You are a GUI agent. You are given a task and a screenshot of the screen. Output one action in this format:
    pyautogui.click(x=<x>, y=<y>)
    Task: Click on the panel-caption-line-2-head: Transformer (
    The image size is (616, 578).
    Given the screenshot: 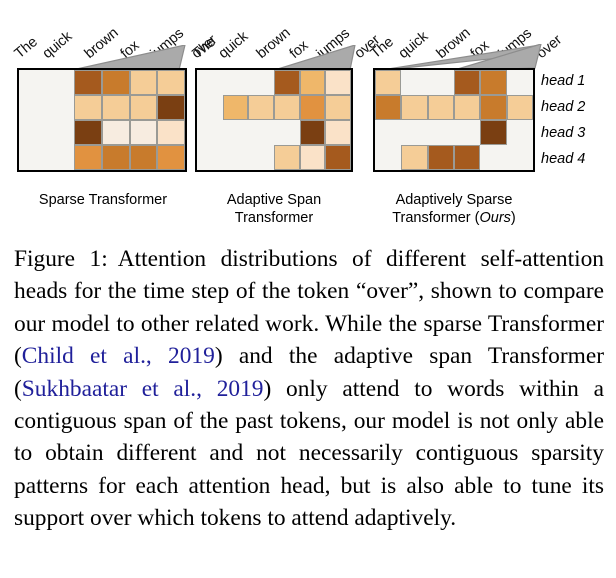 What is the action you would take?
    pyautogui.click(x=436, y=217)
    